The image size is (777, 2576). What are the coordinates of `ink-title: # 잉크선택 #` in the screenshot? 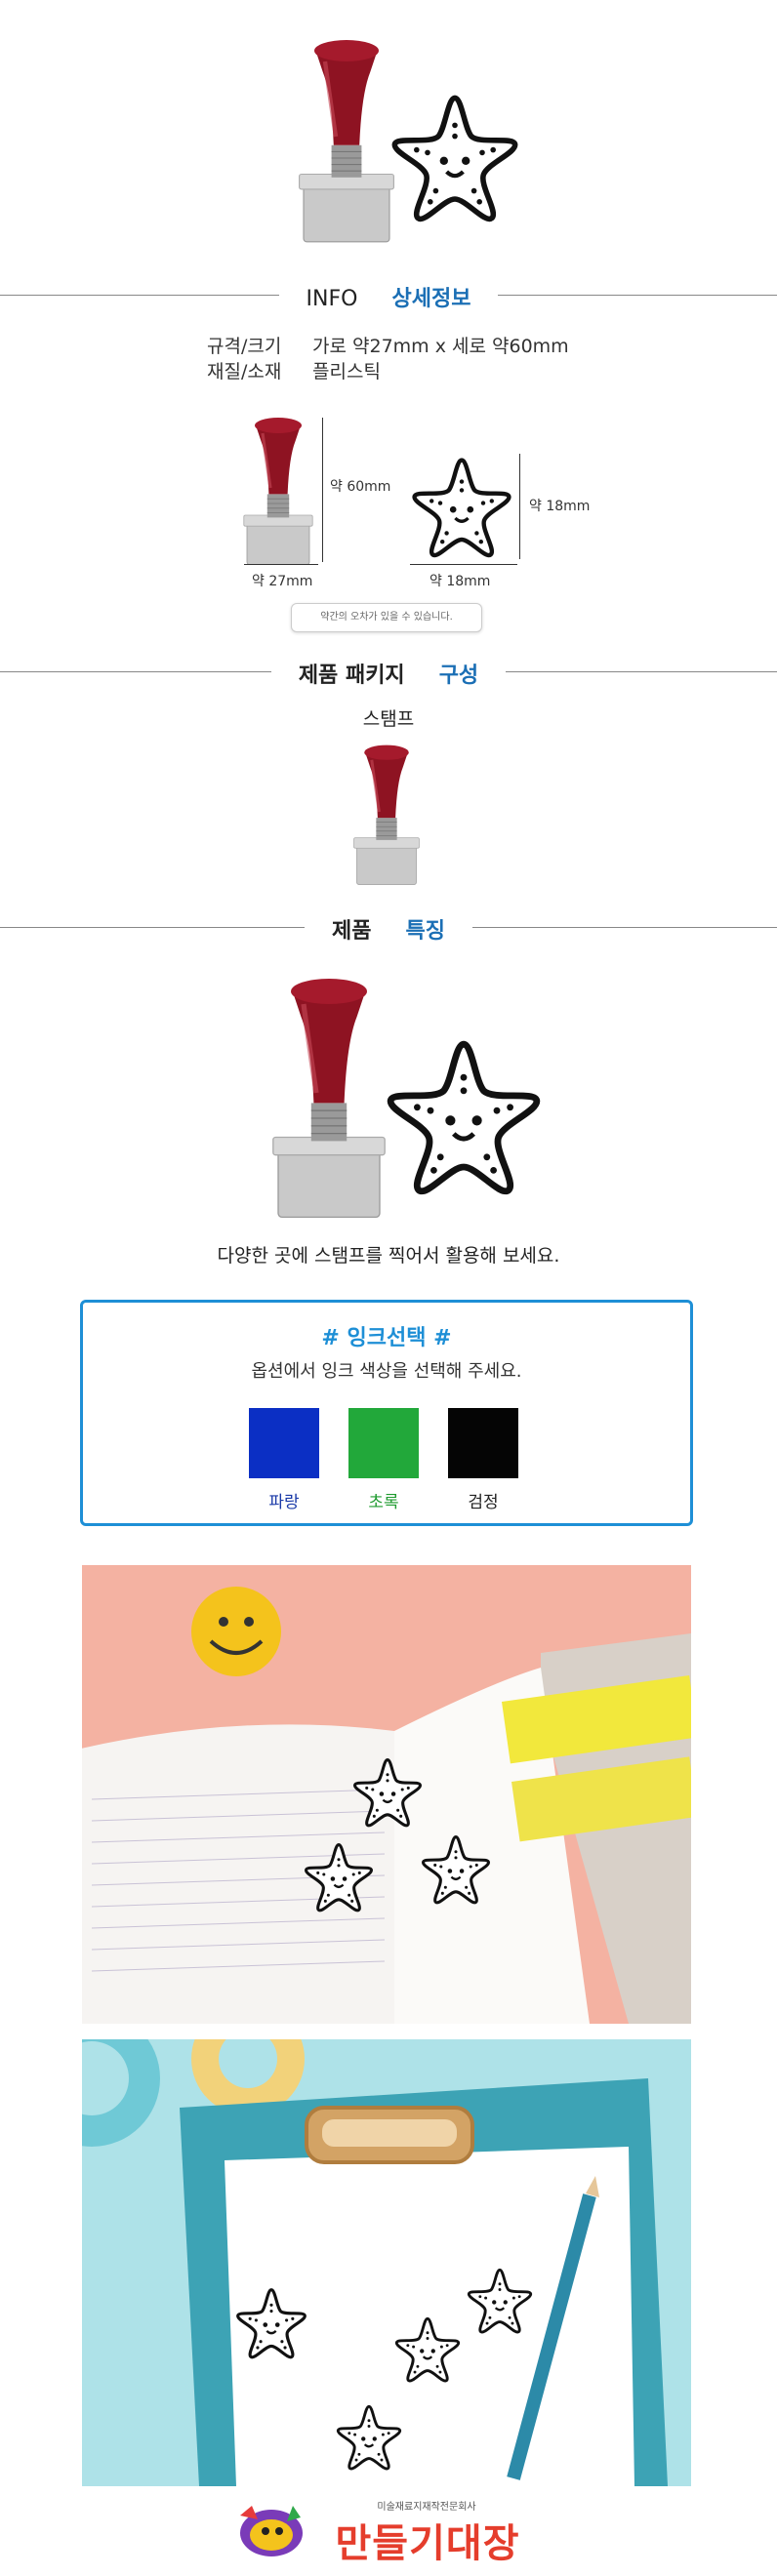 It's located at (386, 1338).